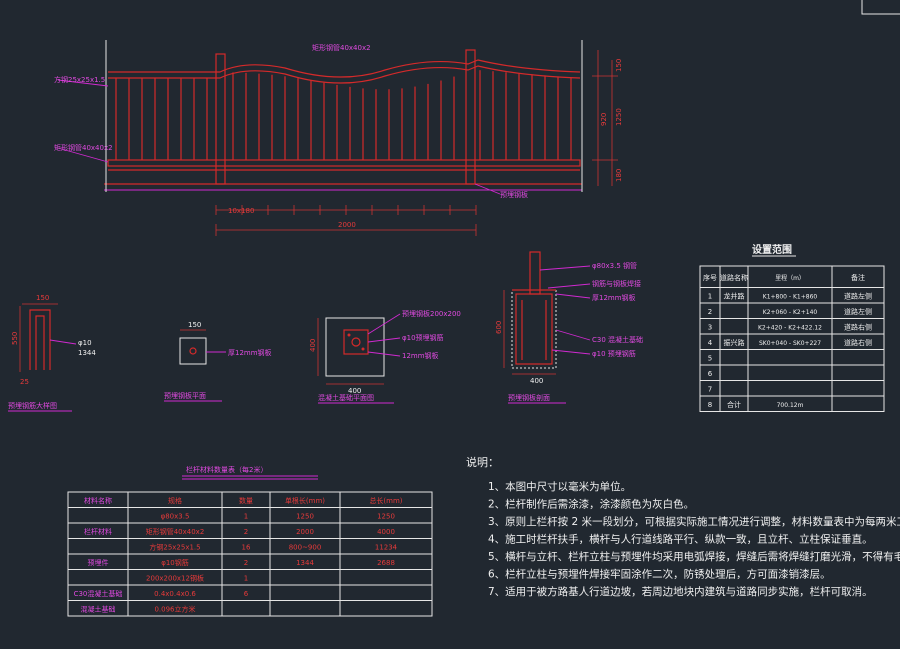  I want to click on material-cell: 矩形钢管40x40x2, so click(175, 531).